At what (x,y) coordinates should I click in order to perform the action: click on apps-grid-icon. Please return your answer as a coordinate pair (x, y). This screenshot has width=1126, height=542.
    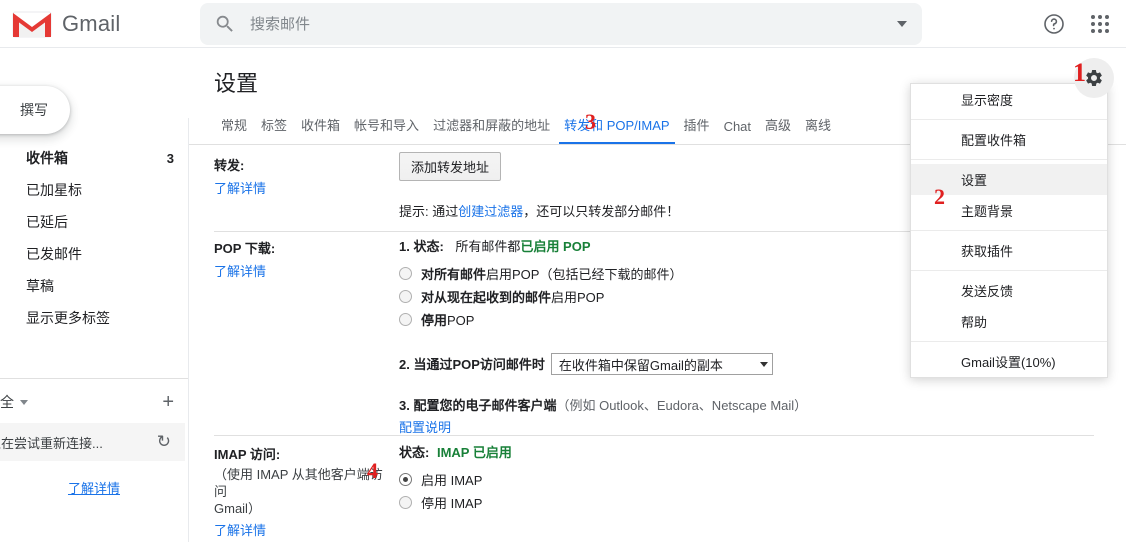
    Looking at the image, I should click on (1100, 24).